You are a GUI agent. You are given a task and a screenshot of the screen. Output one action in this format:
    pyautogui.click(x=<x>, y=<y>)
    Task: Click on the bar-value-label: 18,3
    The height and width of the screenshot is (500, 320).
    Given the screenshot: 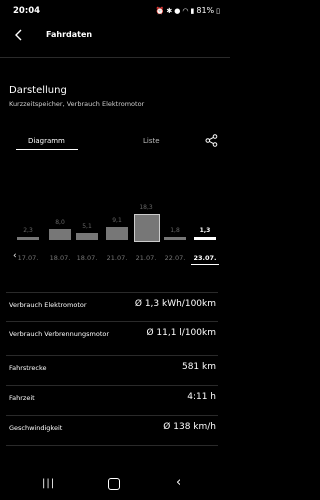 What is the action you would take?
    pyautogui.click(x=146, y=207)
    